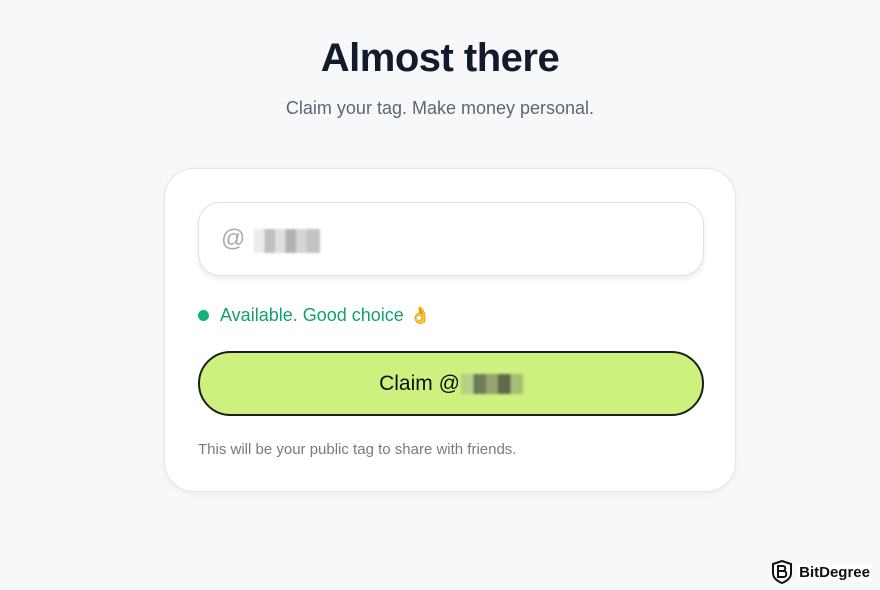 This screenshot has width=880, height=590. What do you see at coordinates (782, 572) in the screenshot?
I see `bitdegree-logo-icon` at bounding box center [782, 572].